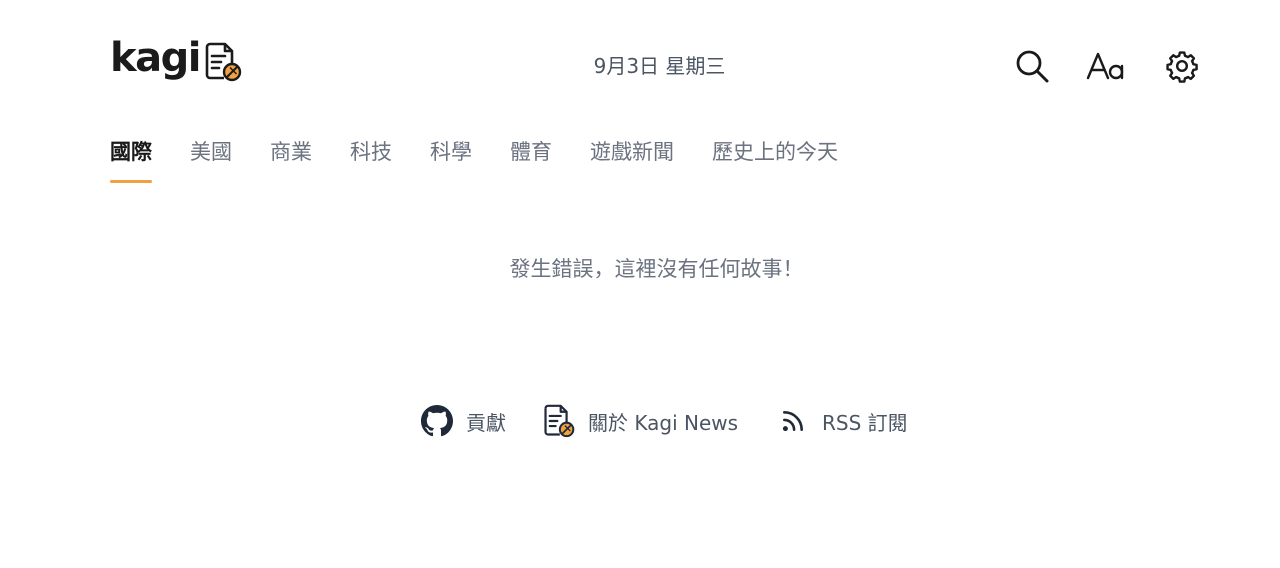 This screenshot has height=568, width=1280. Describe the element at coordinates (371, 159) in the screenshot. I see `tab-technology: 科技` at that location.